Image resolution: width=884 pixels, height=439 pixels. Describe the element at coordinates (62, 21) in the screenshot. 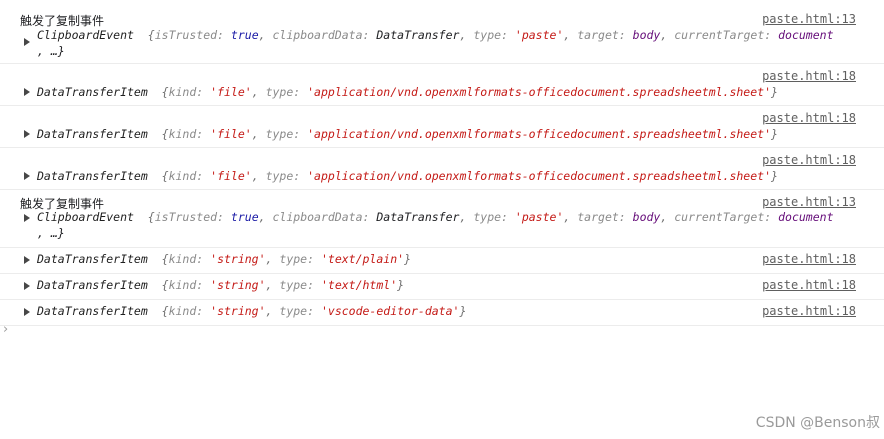

I see `log-message: 触发了复制事件` at that location.